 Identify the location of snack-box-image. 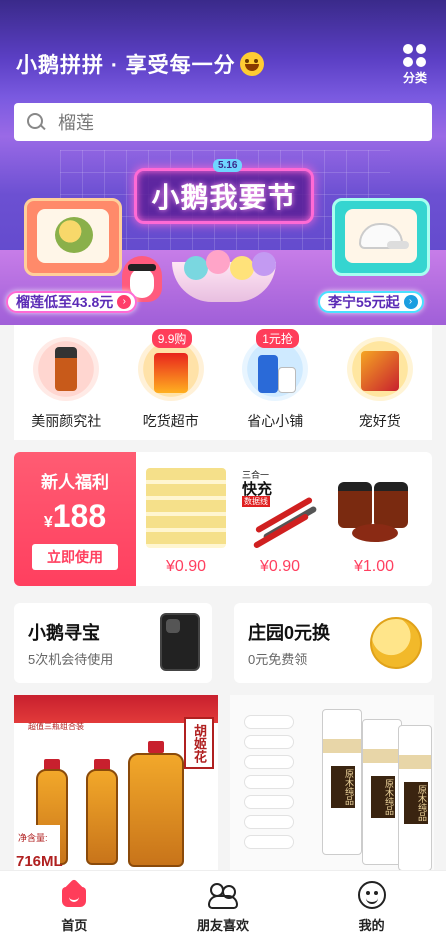
(379, 369).